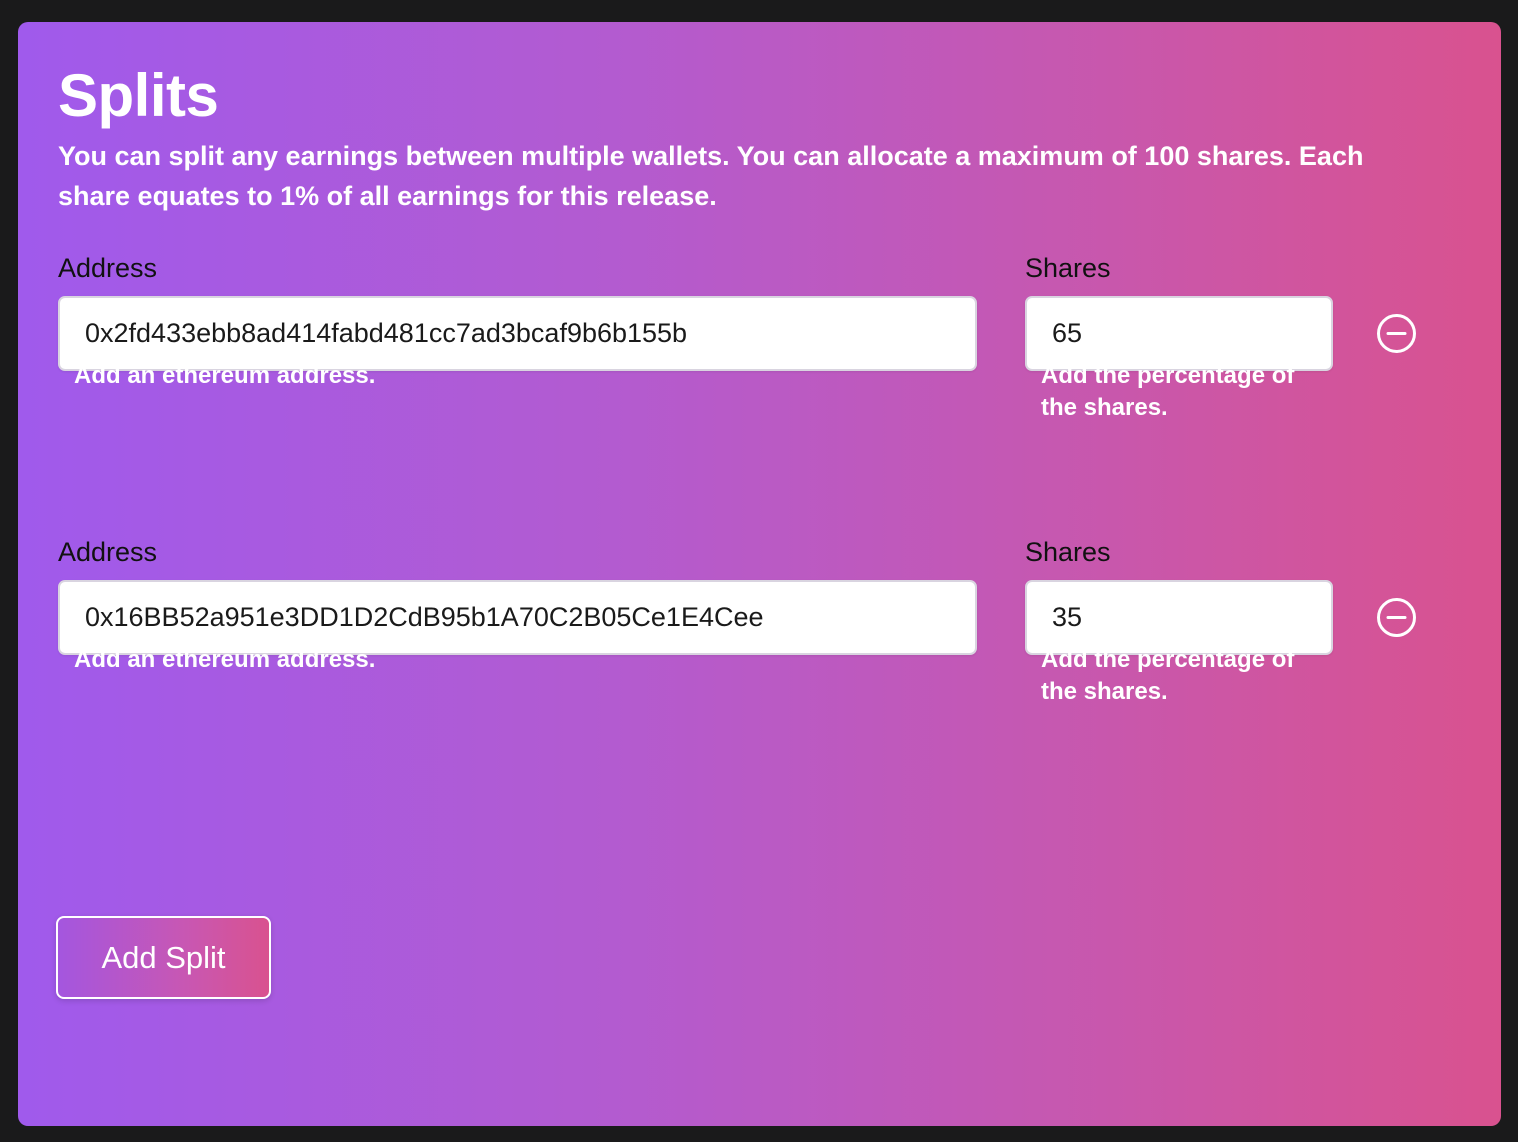  Describe the element at coordinates (138, 95) in the screenshot. I see `page-title: Splits` at that location.